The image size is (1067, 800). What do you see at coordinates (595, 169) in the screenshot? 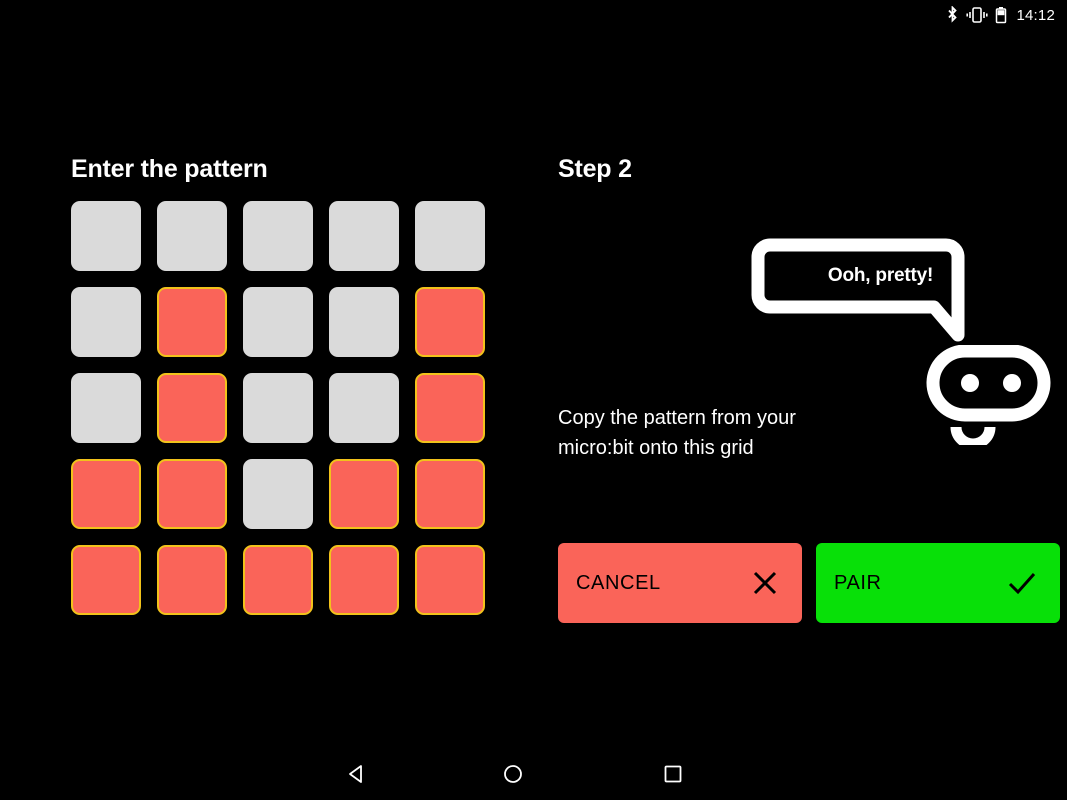
I see `step-title: Step 2` at bounding box center [595, 169].